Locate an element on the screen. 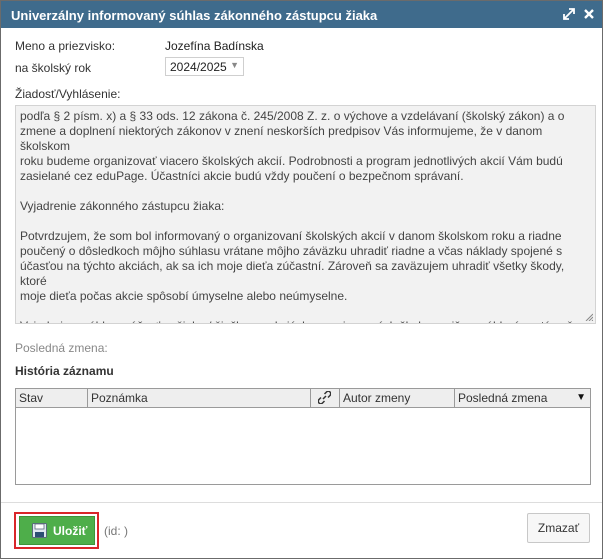 This screenshot has height=559, width=603. record-id: (id: ) is located at coordinates (116, 531).